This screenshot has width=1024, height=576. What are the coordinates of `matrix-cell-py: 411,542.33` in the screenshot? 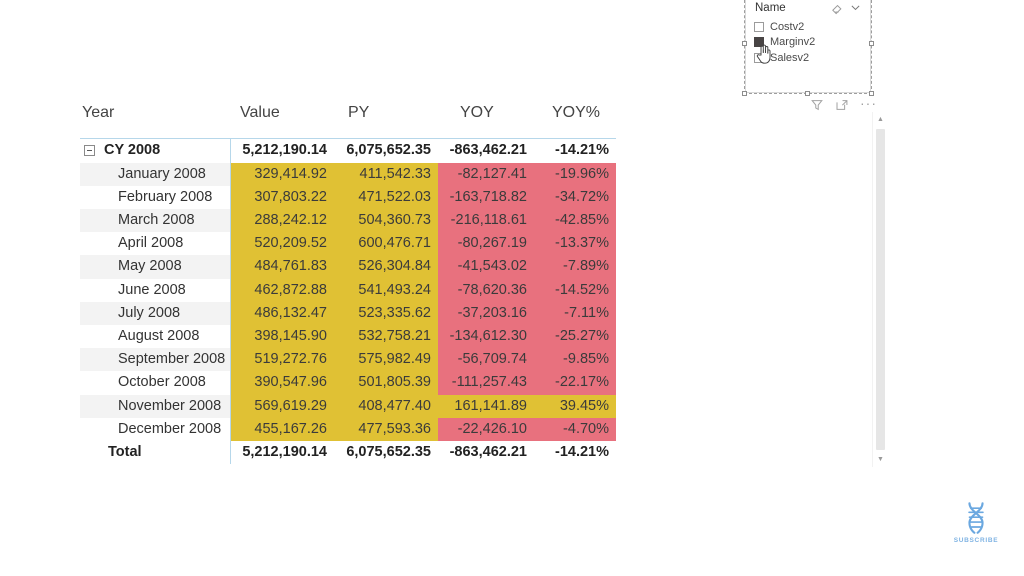 It's located at (386, 174).